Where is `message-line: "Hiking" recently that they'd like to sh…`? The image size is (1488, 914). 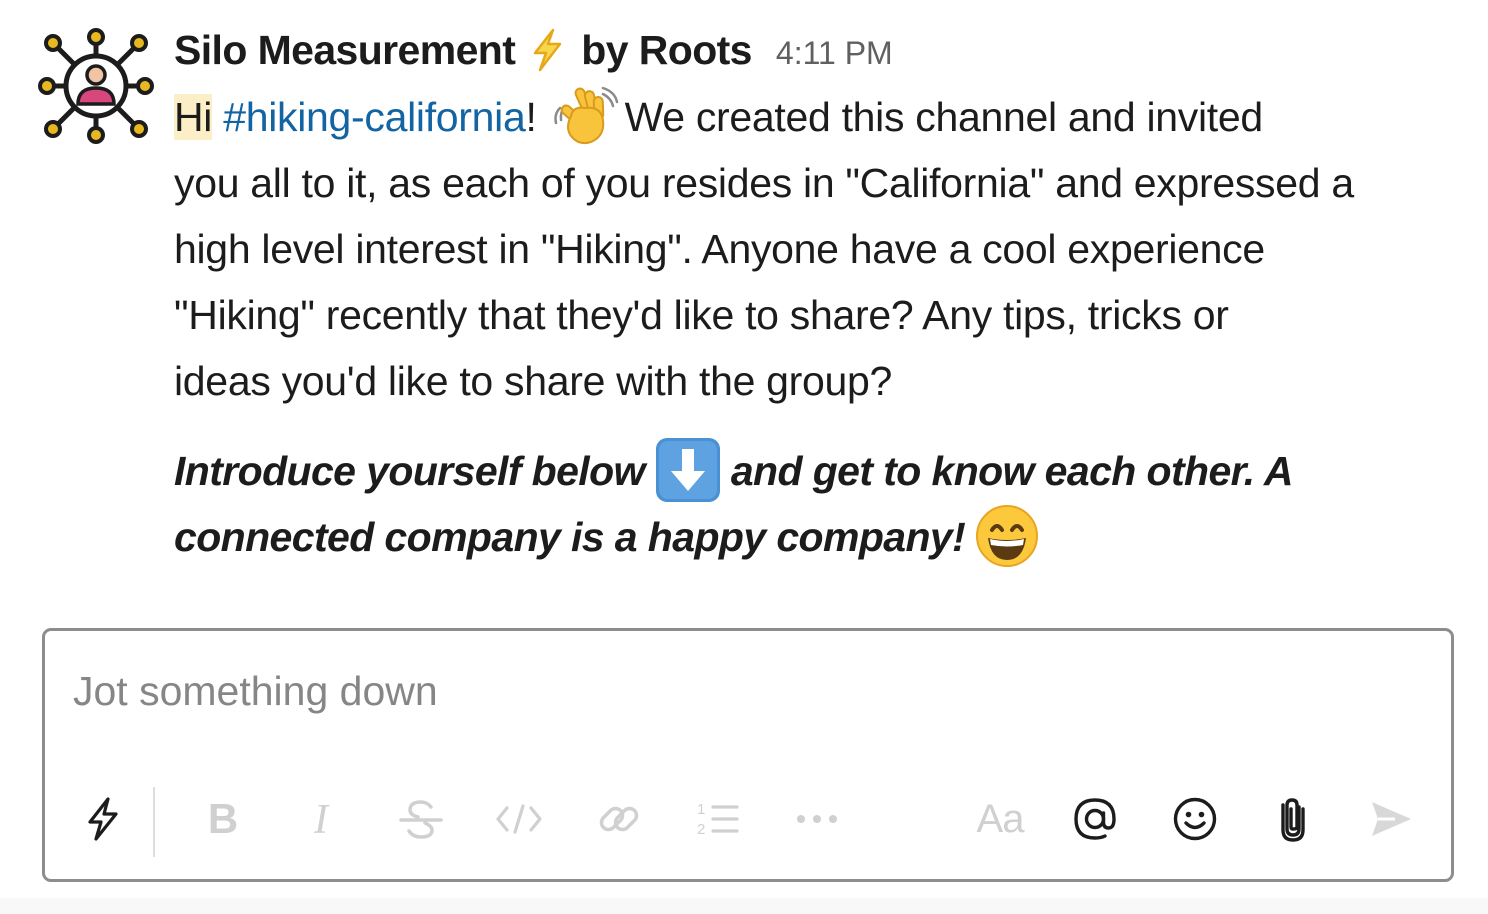 message-line: "Hiking" recently that they'd like to sh… is located at coordinates (701, 315).